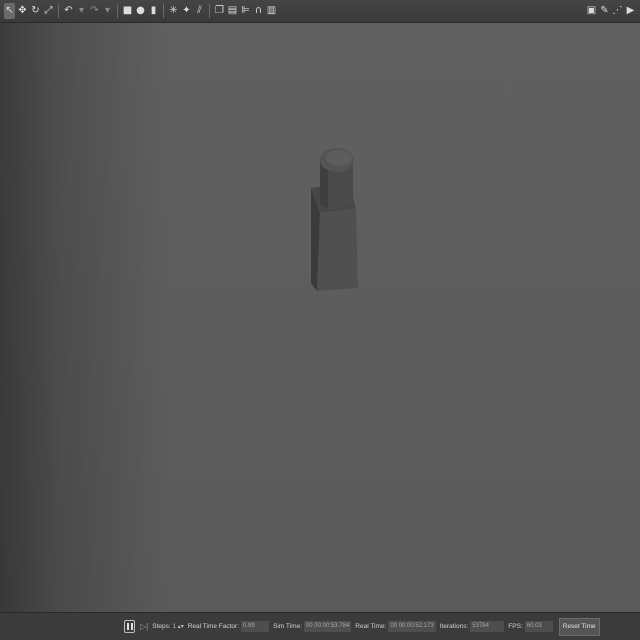  Describe the element at coordinates (48, 11) in the screenshot. I see `scale-mode-icon: ⤢` at that location.